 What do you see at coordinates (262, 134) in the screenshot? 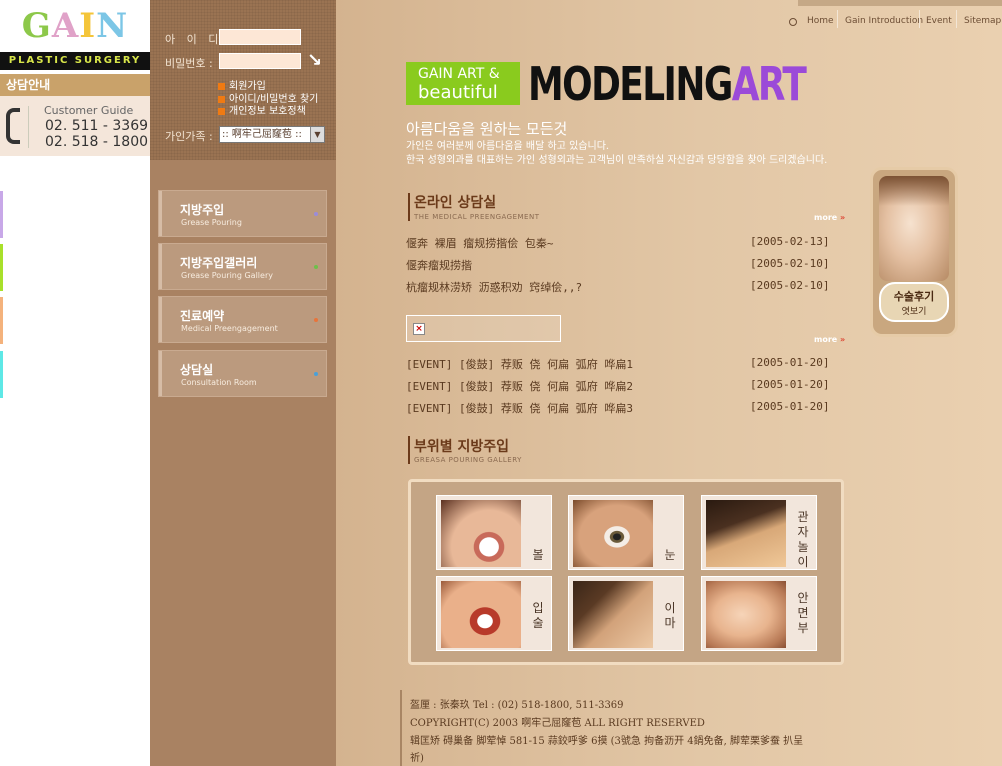
I see `family-site-value: :: 啊牢己屈窿苞 ::` at bounding box center [262, 134].